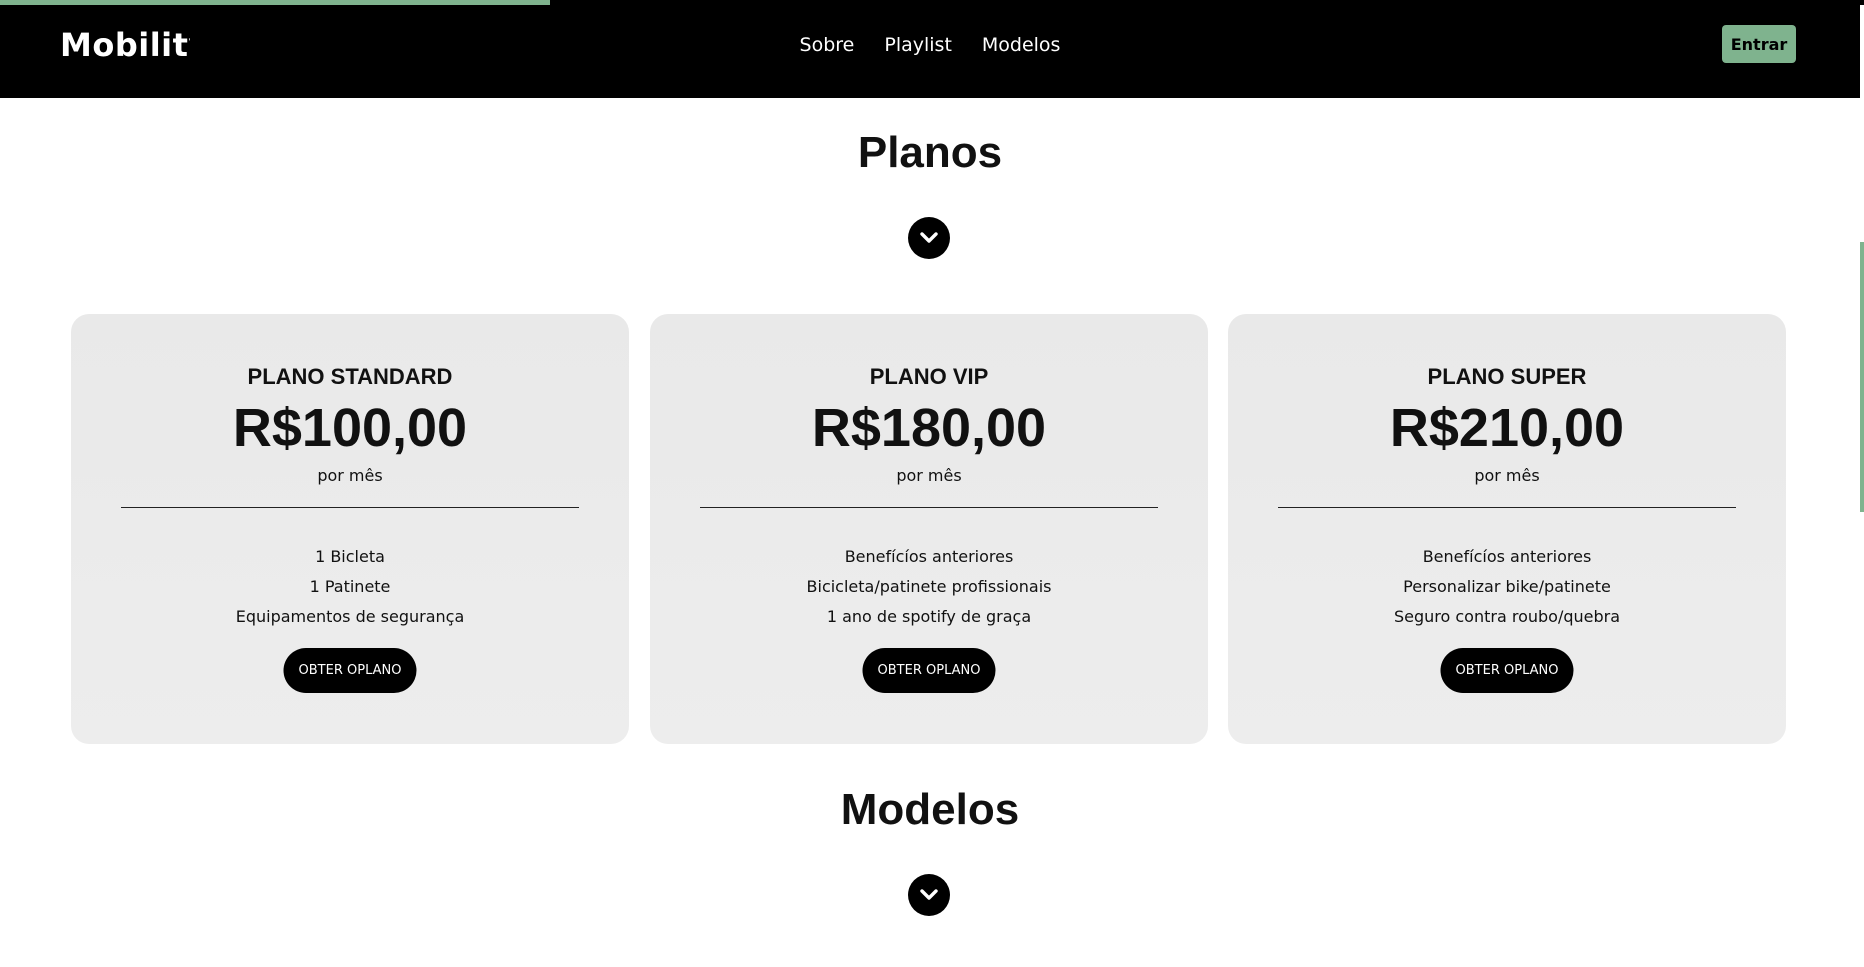 Image resolution: width=1864 pixels, height=967 pixels. What do you see at coordinates (350, 376) in the screenshot?
I see `plan-name: PLANO STANDARD` at bounding box center [350, 376].